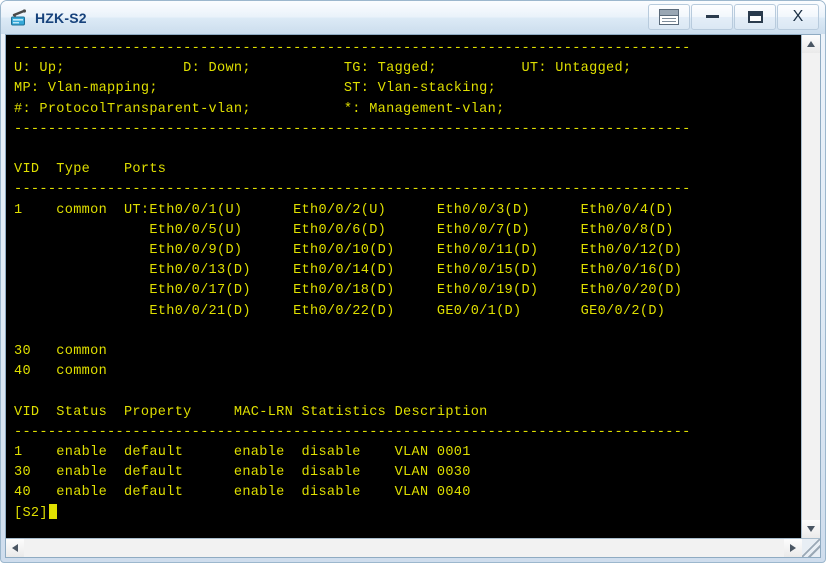  I want to click on chevron-down-icon, so click(811, 529).